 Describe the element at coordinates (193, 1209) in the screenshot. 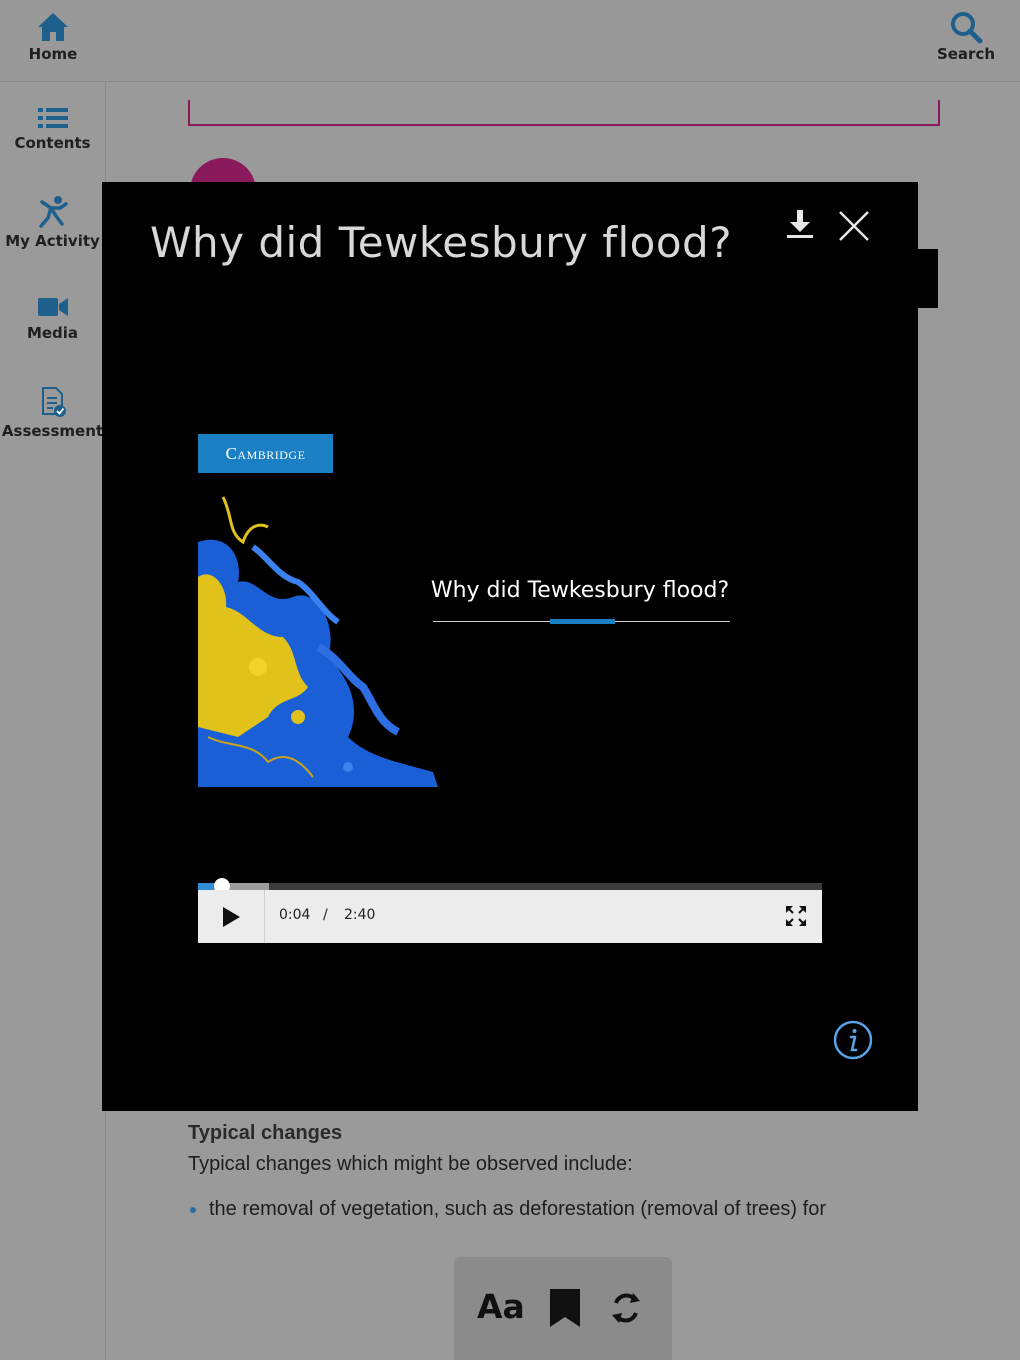

I see `bullet-dot` at that location.